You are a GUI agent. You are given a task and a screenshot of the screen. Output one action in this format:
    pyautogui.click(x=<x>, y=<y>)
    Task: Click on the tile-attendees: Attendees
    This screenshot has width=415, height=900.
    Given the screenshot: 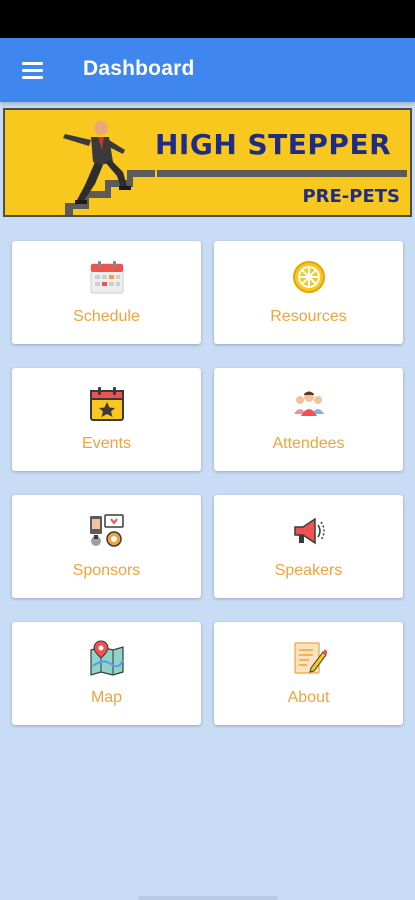 What is the action you would take?
    pyautogui.click(x=308, y=419)
    